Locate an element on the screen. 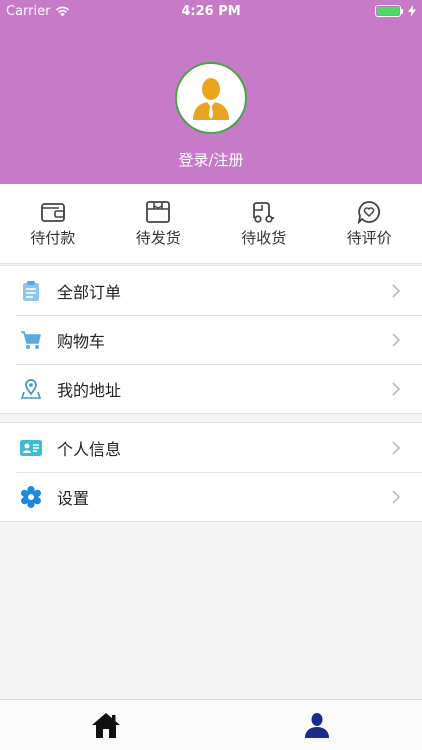 The width and height of the screenshot is (422, 750). order-pending-payment: 待付款 is located at coordinates (53, 223).